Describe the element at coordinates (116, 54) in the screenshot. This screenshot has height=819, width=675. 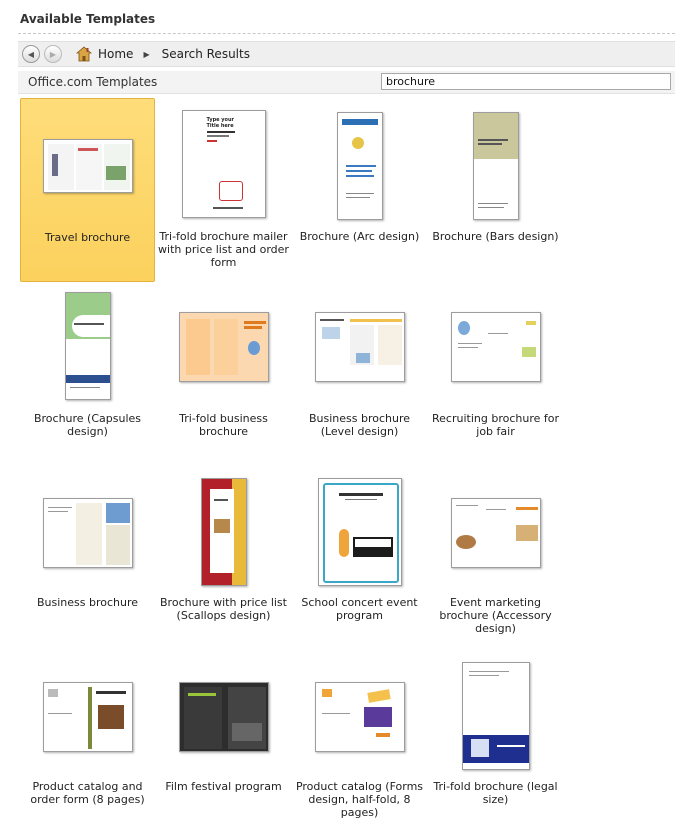
I see `breadcrumb-home-label: Home` at that location.